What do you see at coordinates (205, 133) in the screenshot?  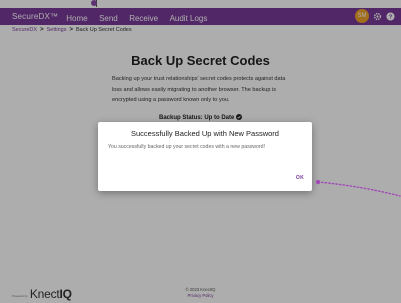 I see `dialog-title: Successfully Backed Up with New Password` at bounding box center [205, 133].